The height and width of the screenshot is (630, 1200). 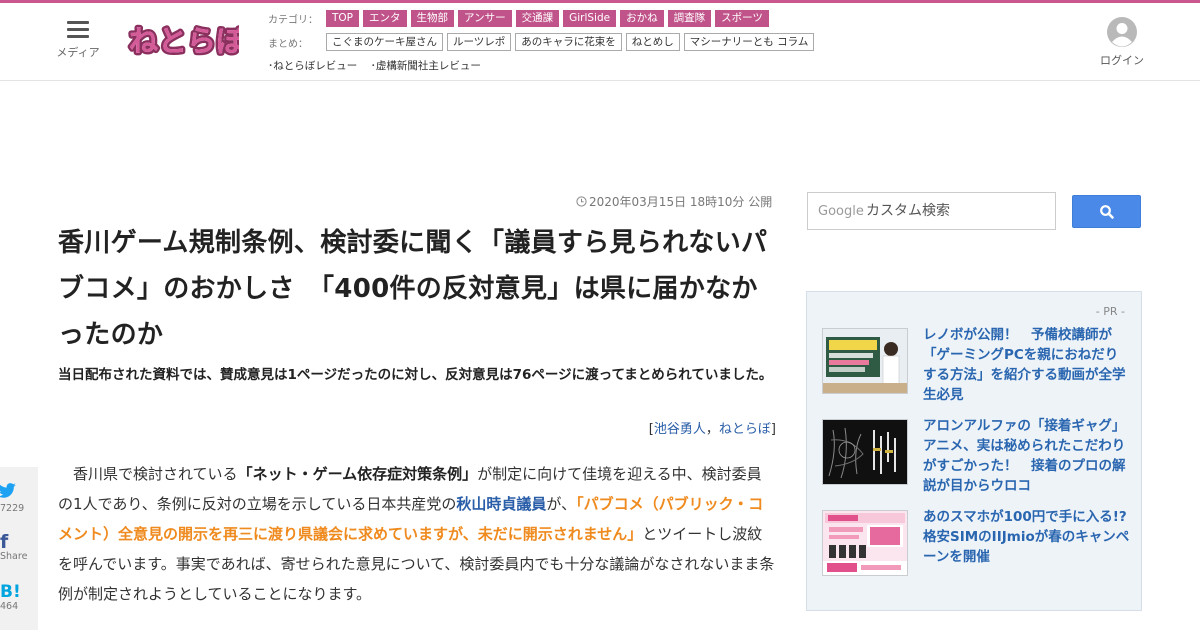 I want to click on share-bar: 7229 f Share B! 464, so click(x=19, y=548).